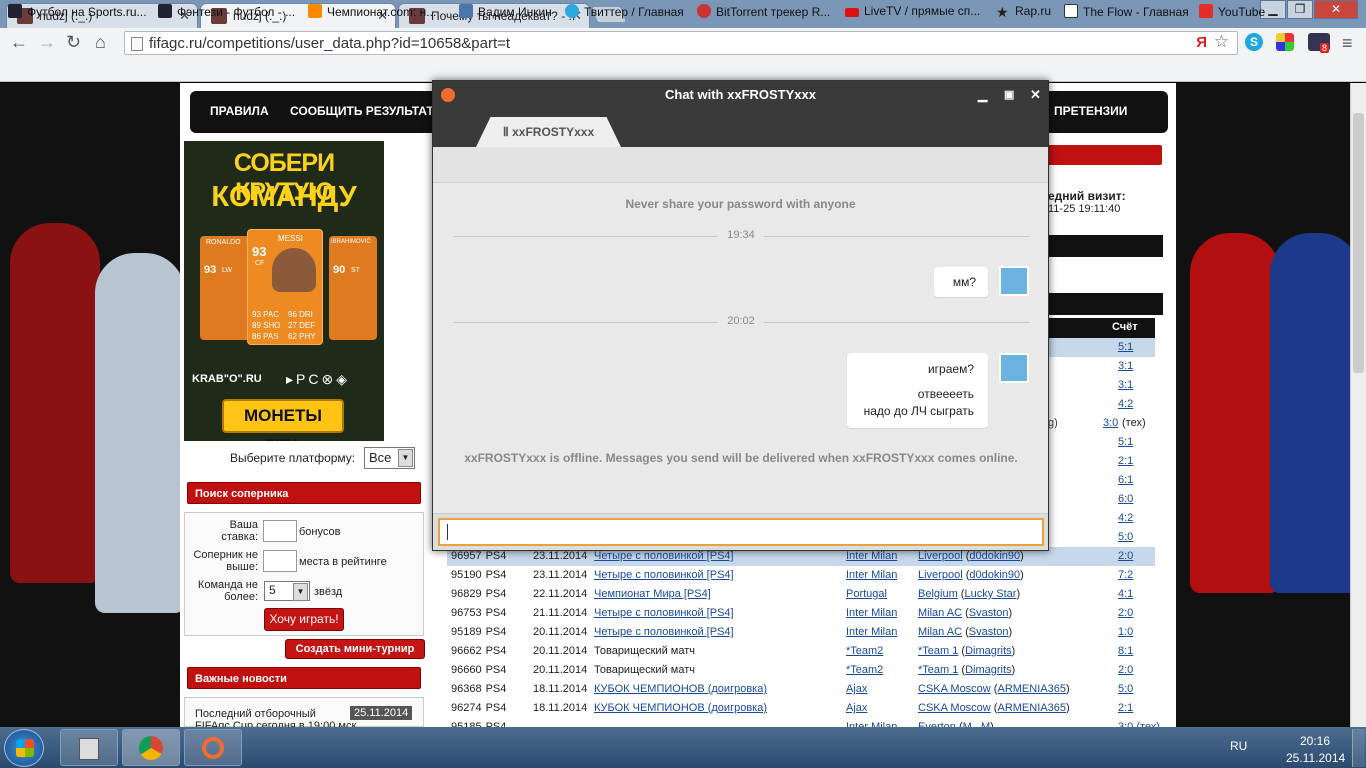 This screenshot has height=768, width=1366. What do you see at coordinates (151, 747) in the screenshot?
I see `chrome-taskbar-button` at bounding box center [151, 747].